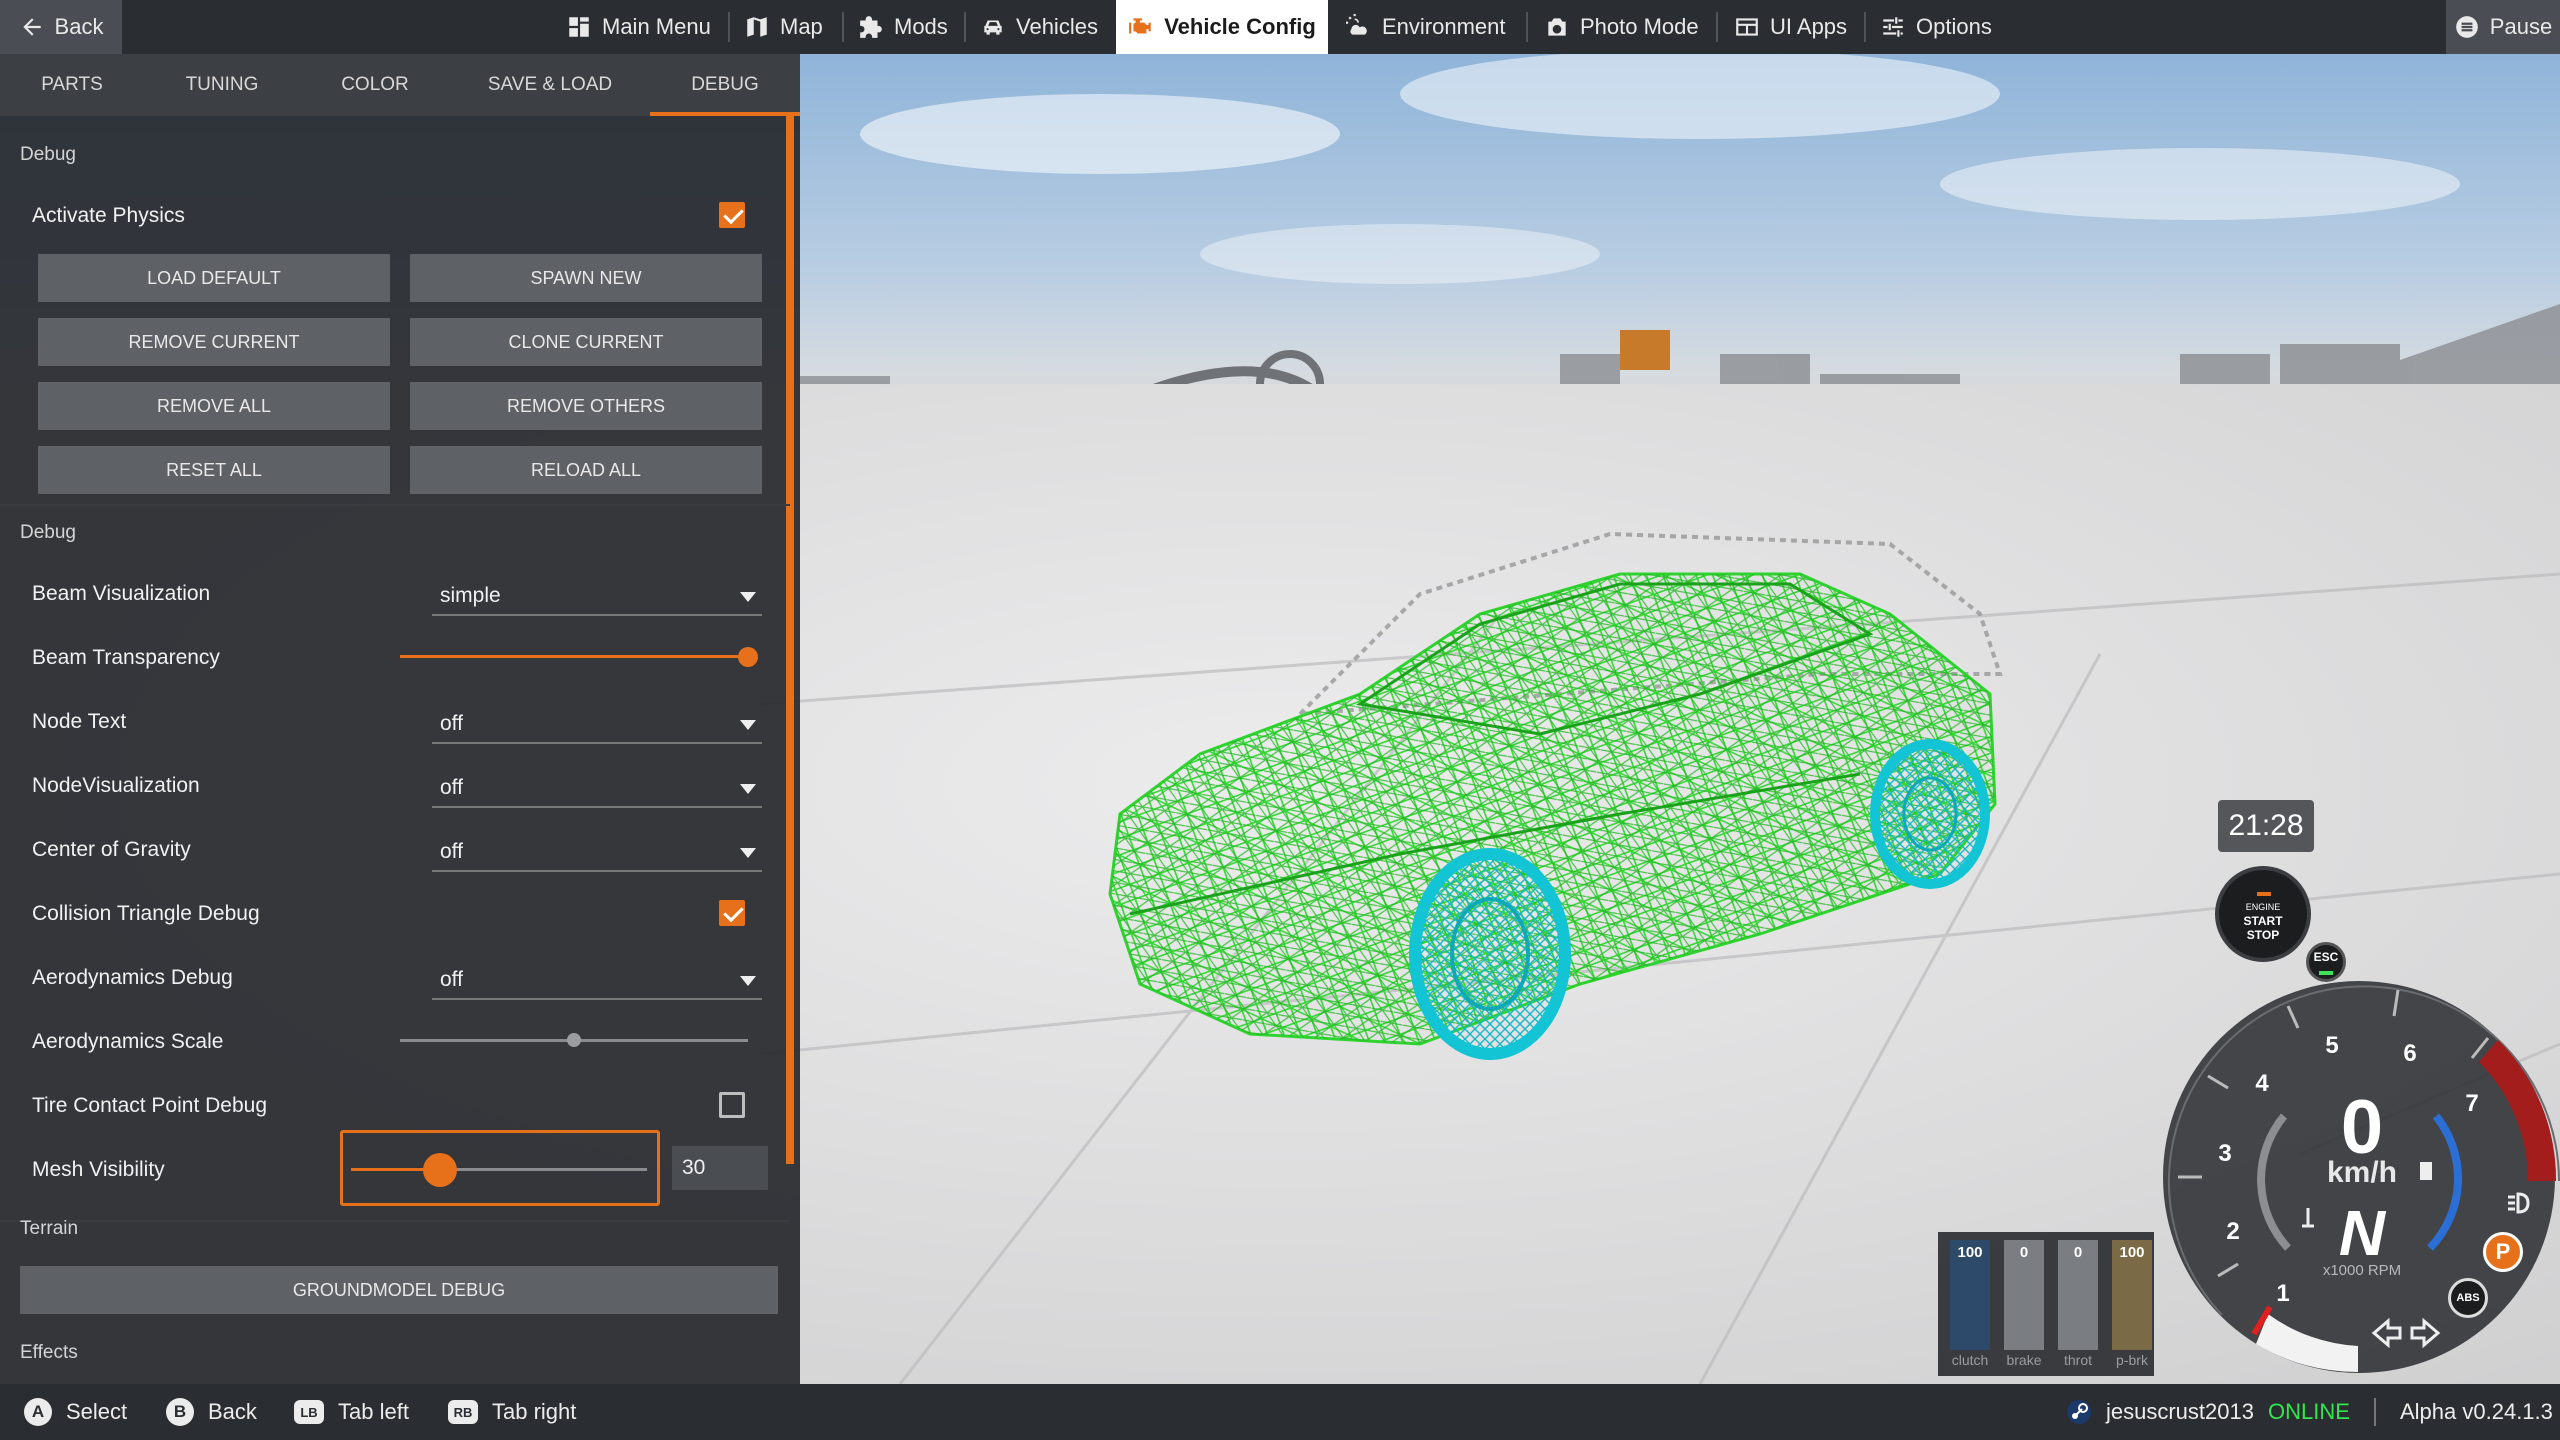 The width and height of the screenshot is (2560, 1440). I want to click on tab-save-load: SAVE & LOAD, so click(550, 85).